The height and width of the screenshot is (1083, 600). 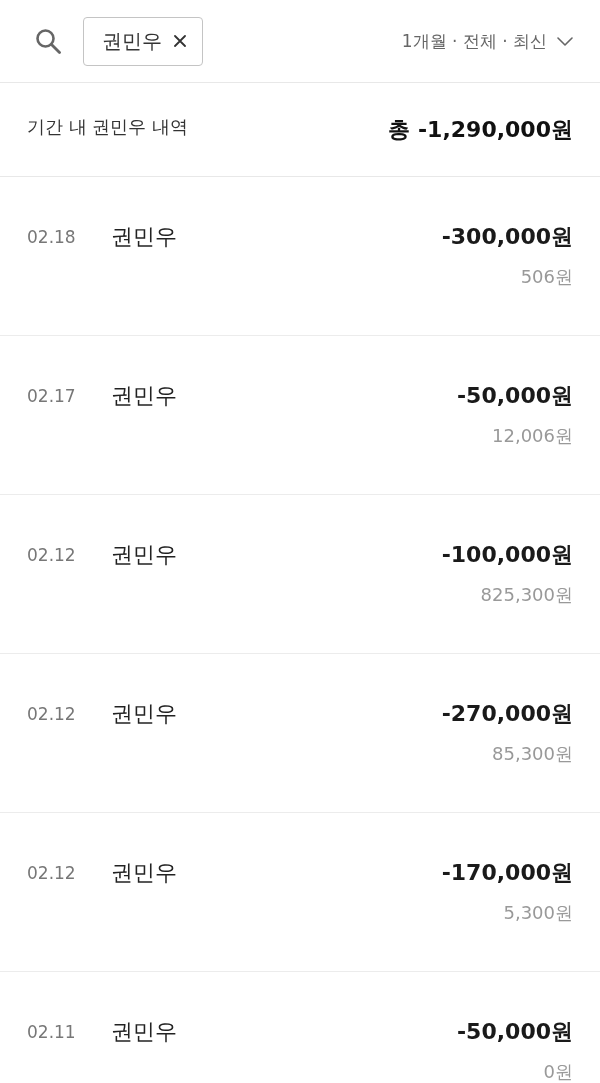 What do you see at coordinates (52, 396) in the screenshot?
I see `date-text: 02.17` at bounding box center [52, 396].